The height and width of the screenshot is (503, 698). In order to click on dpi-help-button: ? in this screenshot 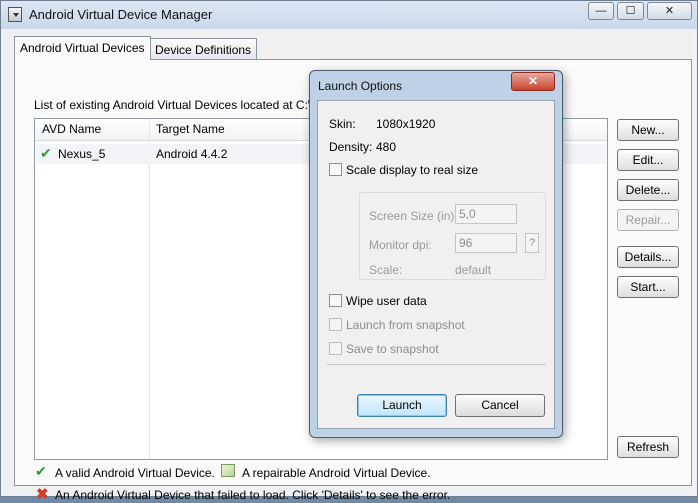, I will do `click(532, 243)`.